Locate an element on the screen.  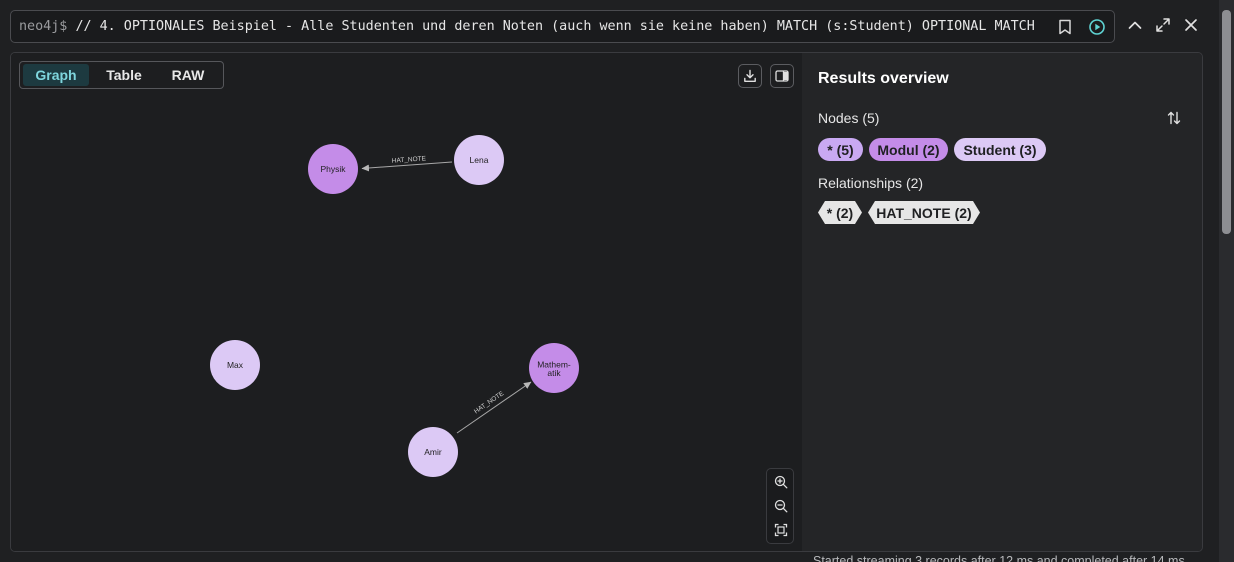
node-physik: Physik is located at coordinates (333, 169).